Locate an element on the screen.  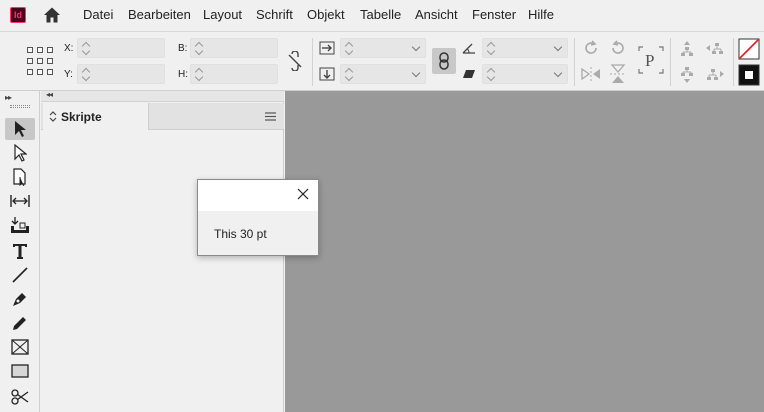
scissors-icon is located at coordinates (20, 397).